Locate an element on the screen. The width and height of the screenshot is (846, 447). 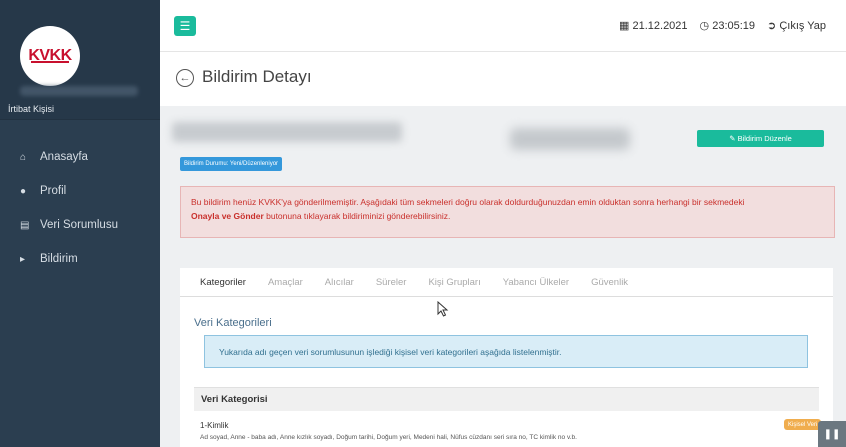
tab-yabanci-ulkeler: Yabancı Ülkeler is located at coordinates (536, 282).